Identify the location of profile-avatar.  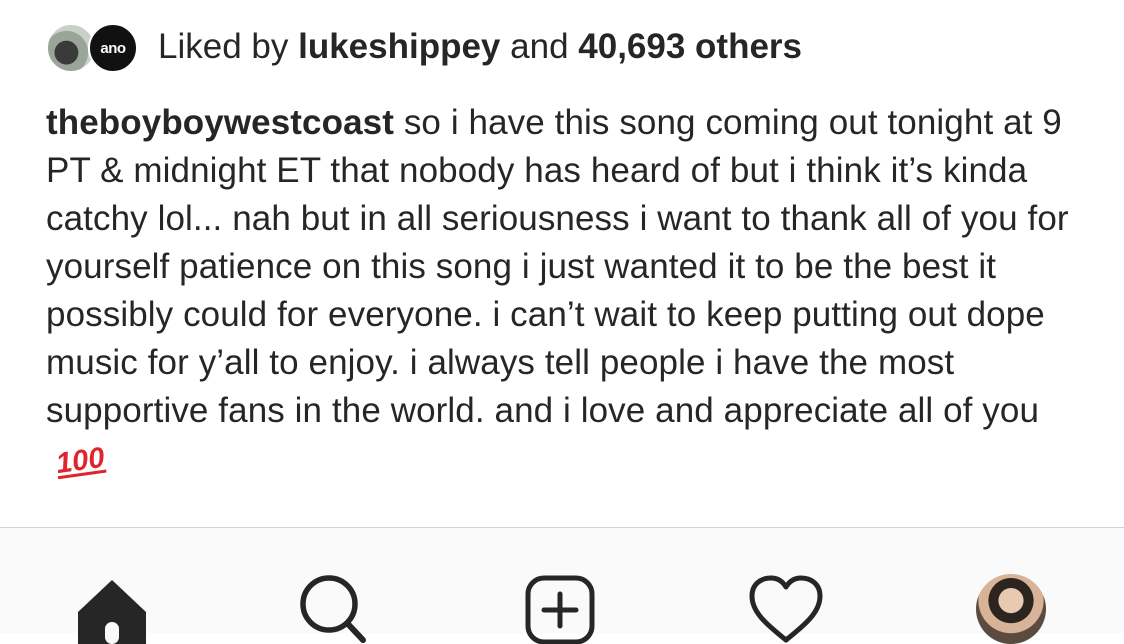
(1011, 609).